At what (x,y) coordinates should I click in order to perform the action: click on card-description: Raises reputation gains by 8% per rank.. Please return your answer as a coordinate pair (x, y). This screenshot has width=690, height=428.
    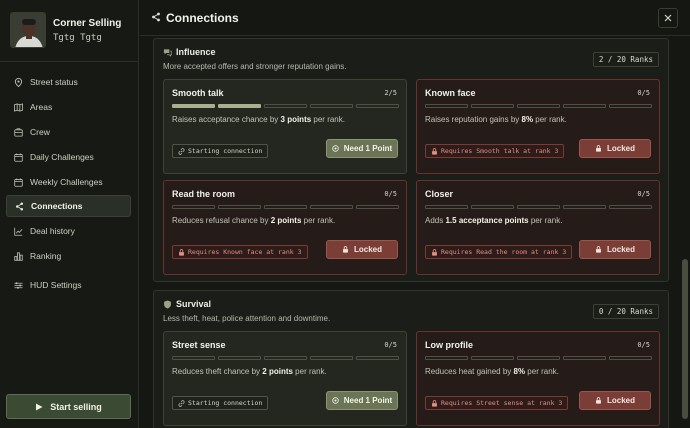
    Looking at the image, I should click on (496, 119).